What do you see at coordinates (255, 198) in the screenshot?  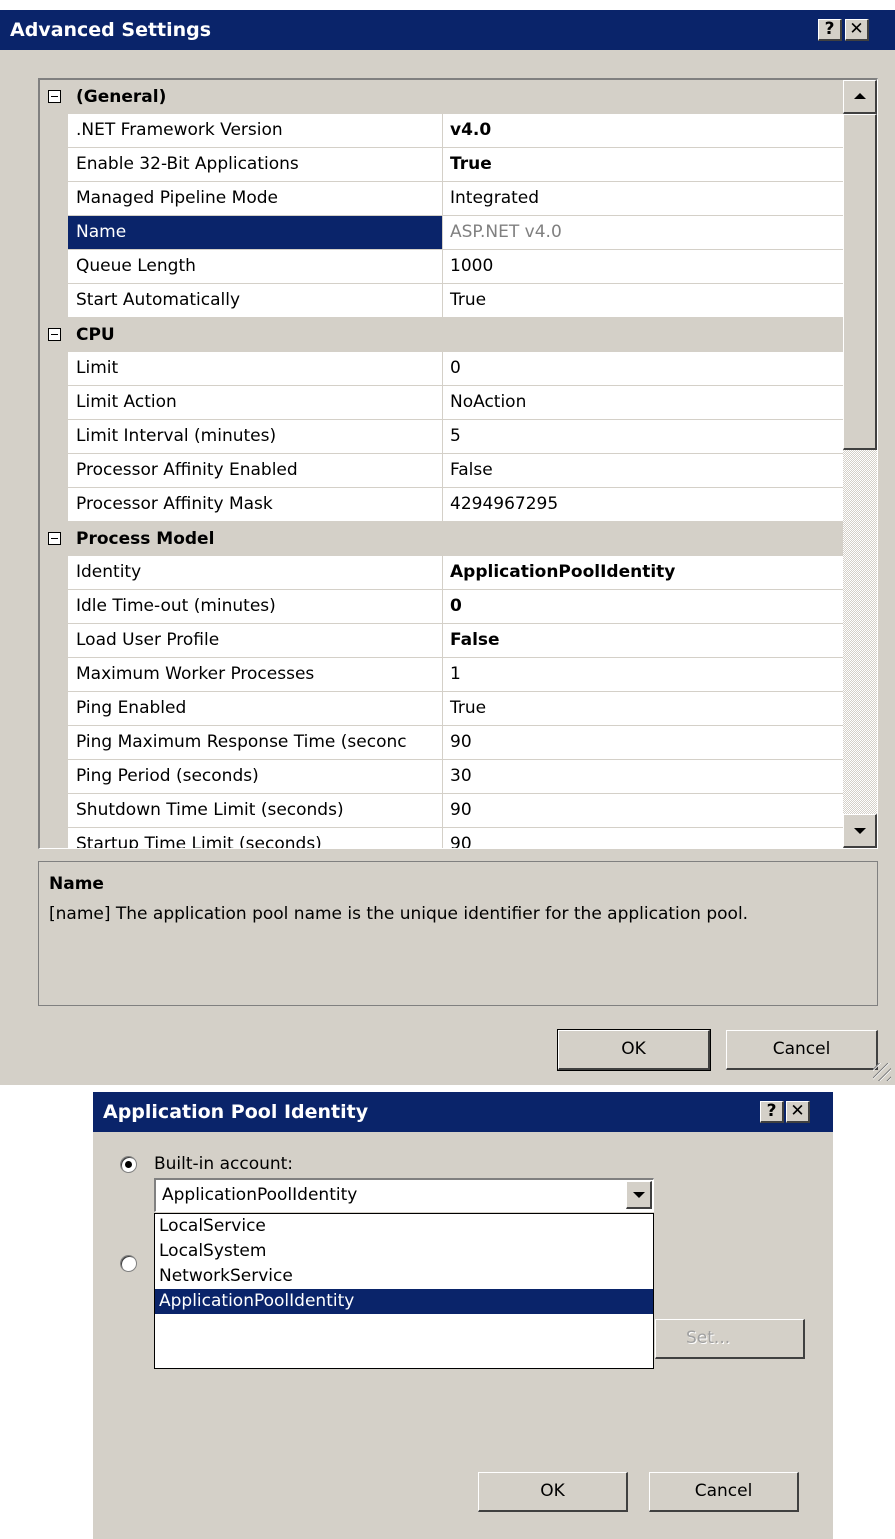 I see `property-name: Managed Pipeline Mode` at bounding box center [255, 198].